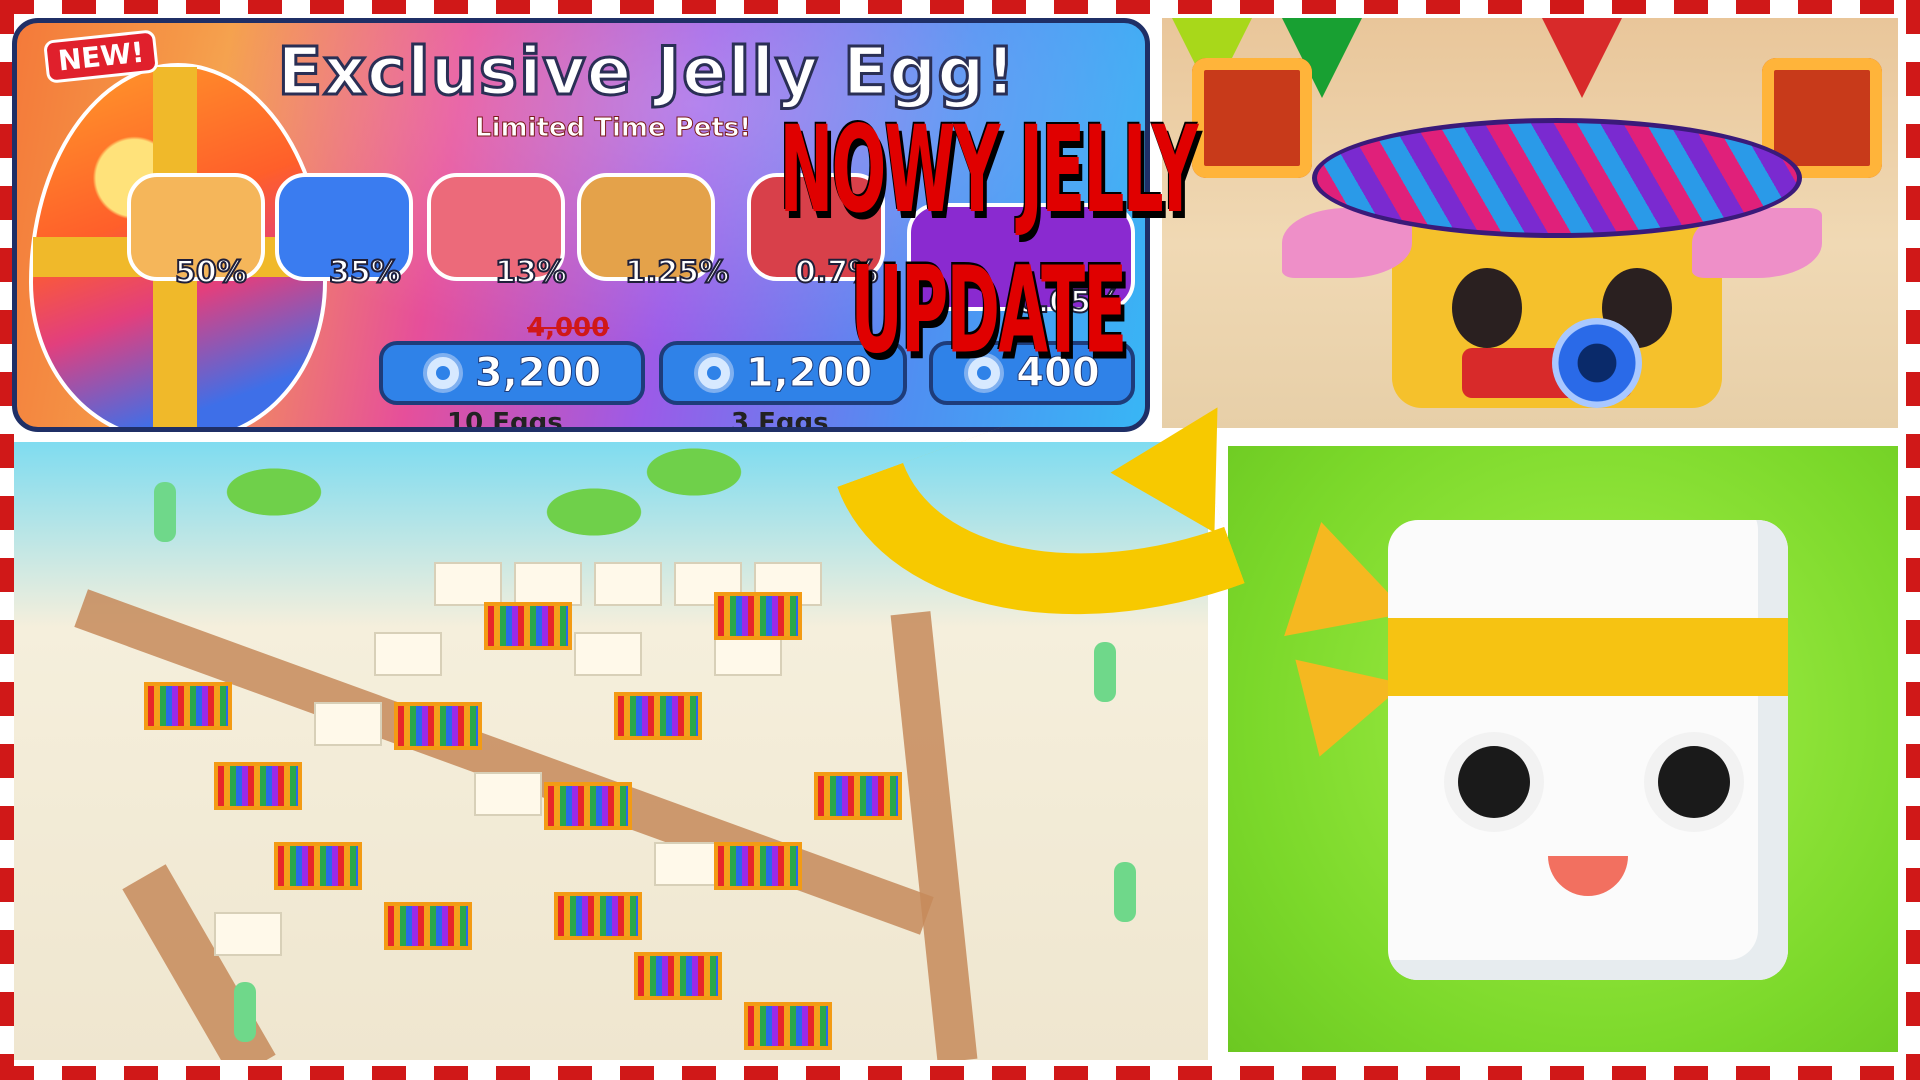  Describe the element at coordinates (442, 373) in the screenshot. I see `diamond-coin-icon` at that location.